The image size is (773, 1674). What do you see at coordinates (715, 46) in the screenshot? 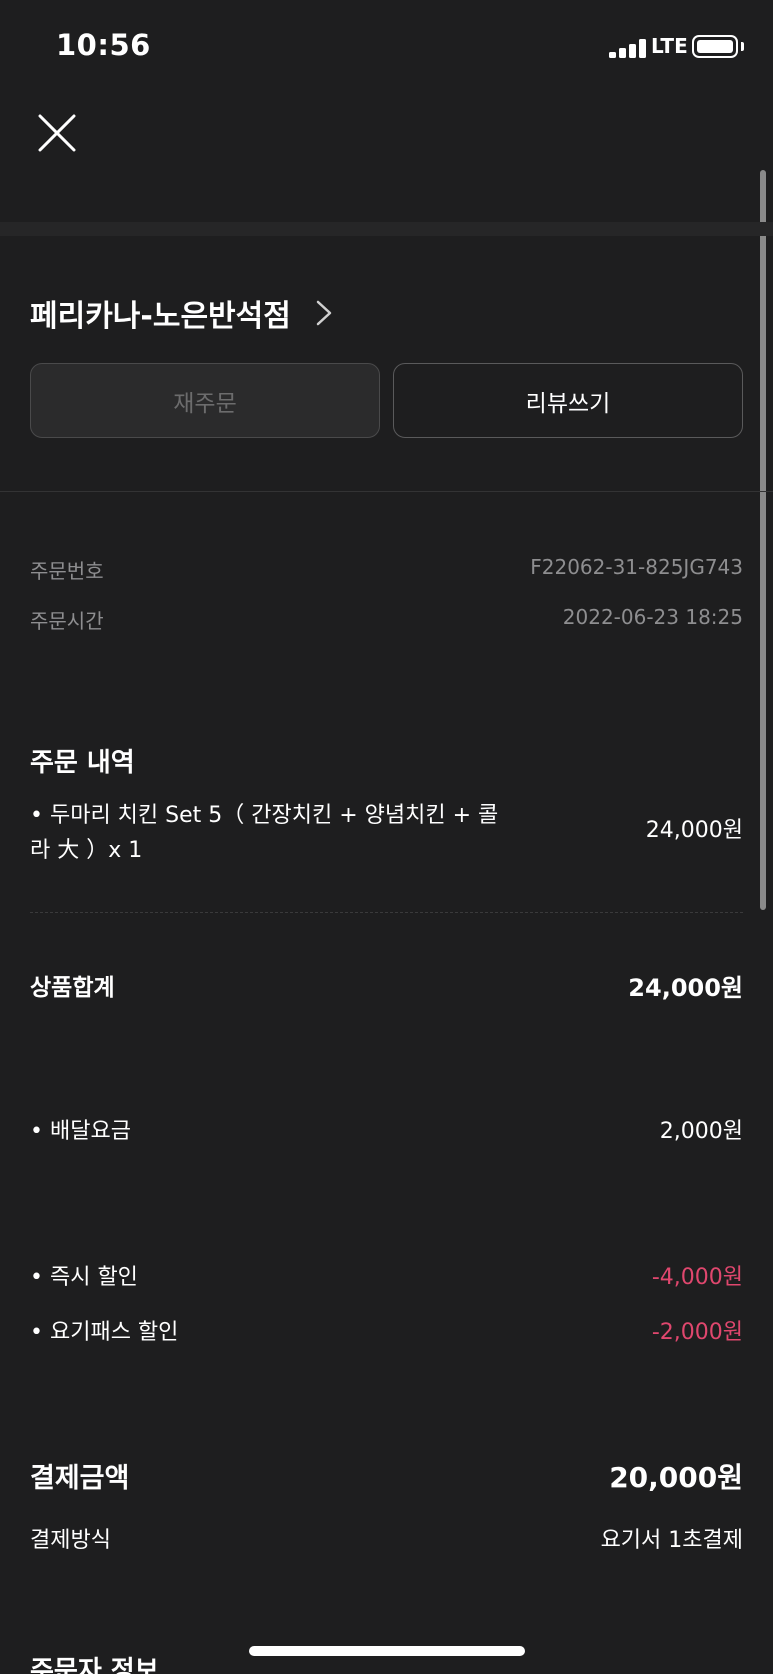
I see `battery-icon` at bounding box center [715, 46].